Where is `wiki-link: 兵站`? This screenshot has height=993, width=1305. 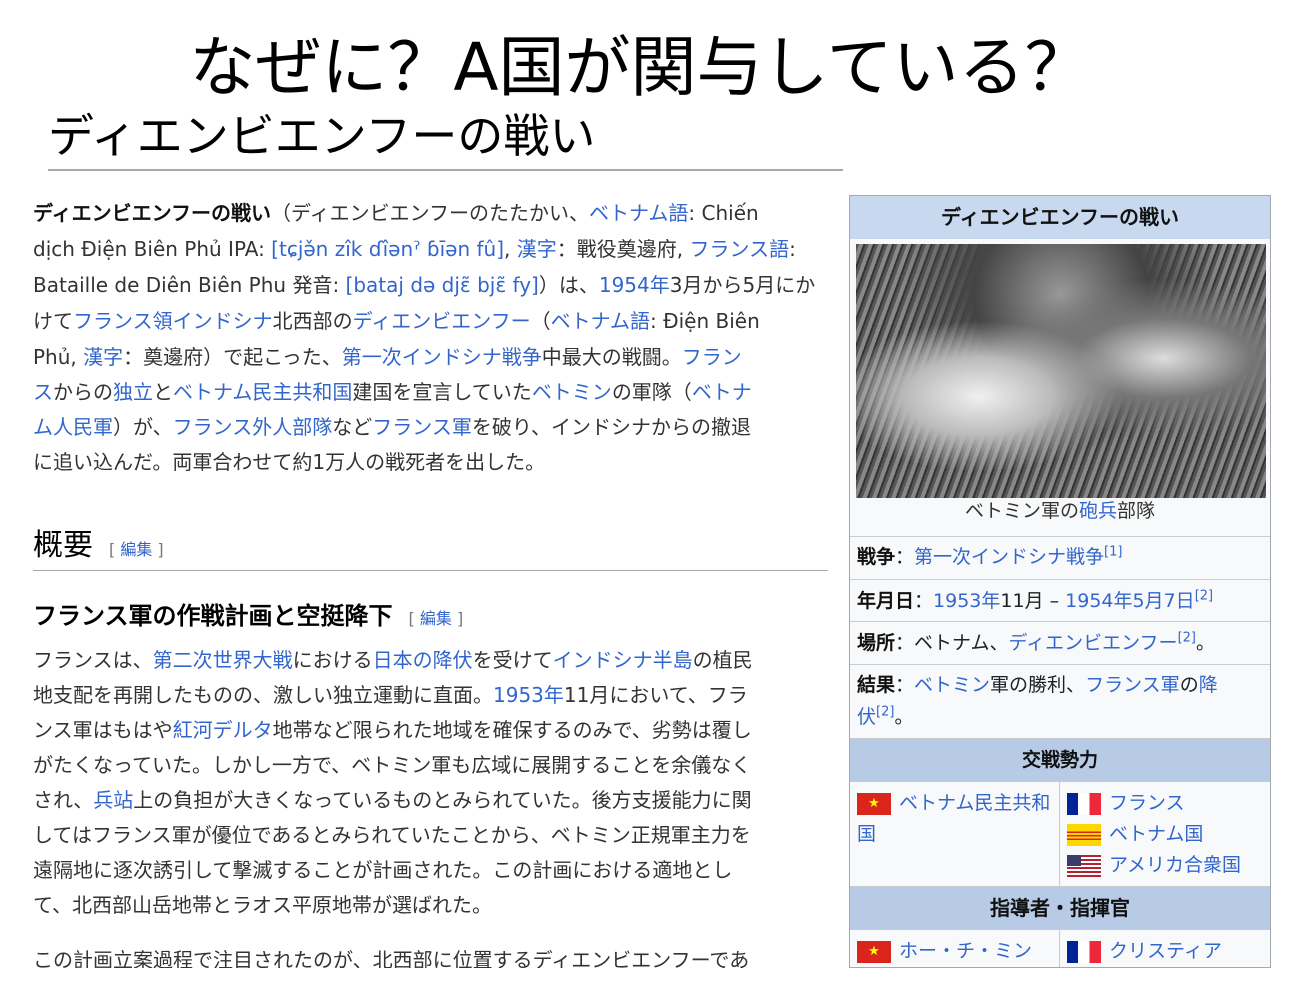
wiki-link: 兵站 is located at coordinates (113, 800).